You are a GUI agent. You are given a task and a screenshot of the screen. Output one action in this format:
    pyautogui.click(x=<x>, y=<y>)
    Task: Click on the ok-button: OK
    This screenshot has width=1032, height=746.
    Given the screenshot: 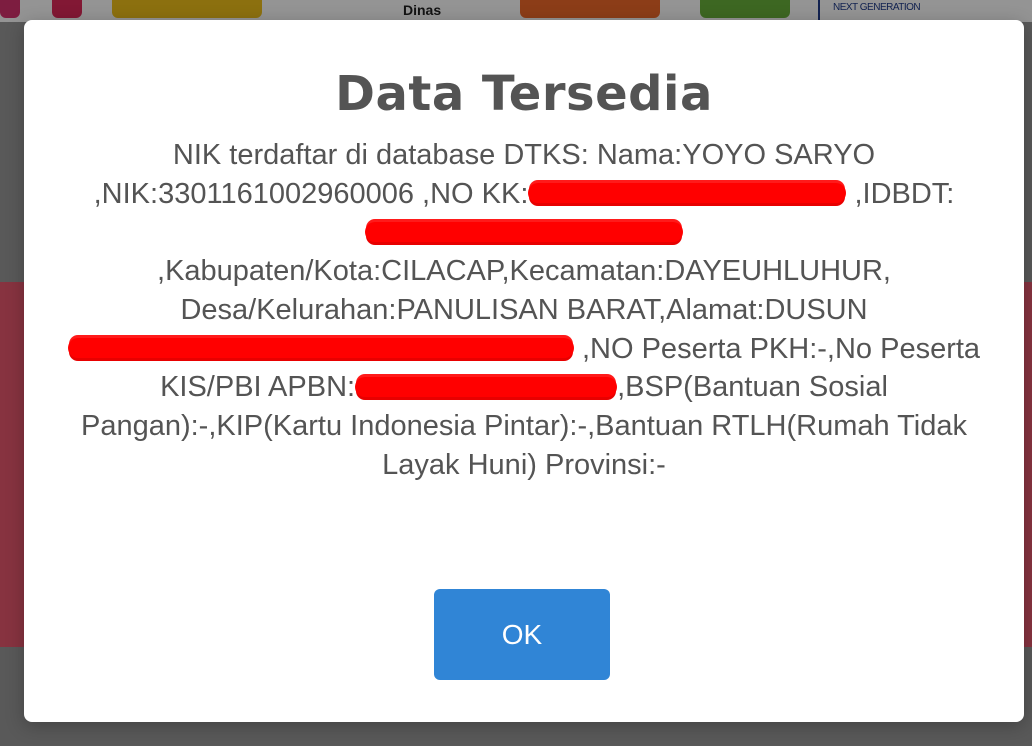 What is the action you would take?
    pyautogui.click(x=522, y=634)
    